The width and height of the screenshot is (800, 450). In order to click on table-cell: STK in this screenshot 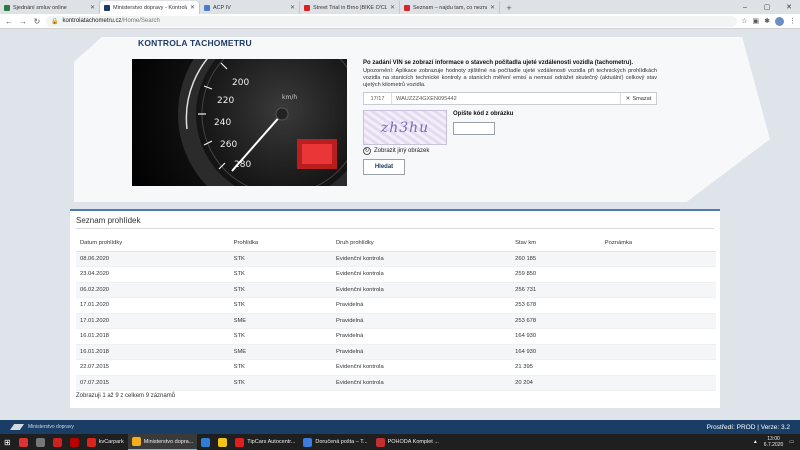, I will do `click(280, 367)`.